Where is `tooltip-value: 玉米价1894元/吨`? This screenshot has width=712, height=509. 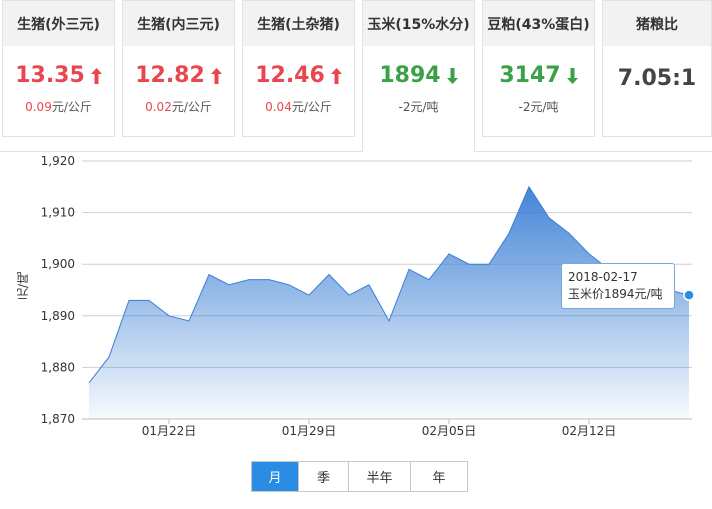
tooltip-value: 玉米价1894元/吨 is located at coordinates (615, 294).